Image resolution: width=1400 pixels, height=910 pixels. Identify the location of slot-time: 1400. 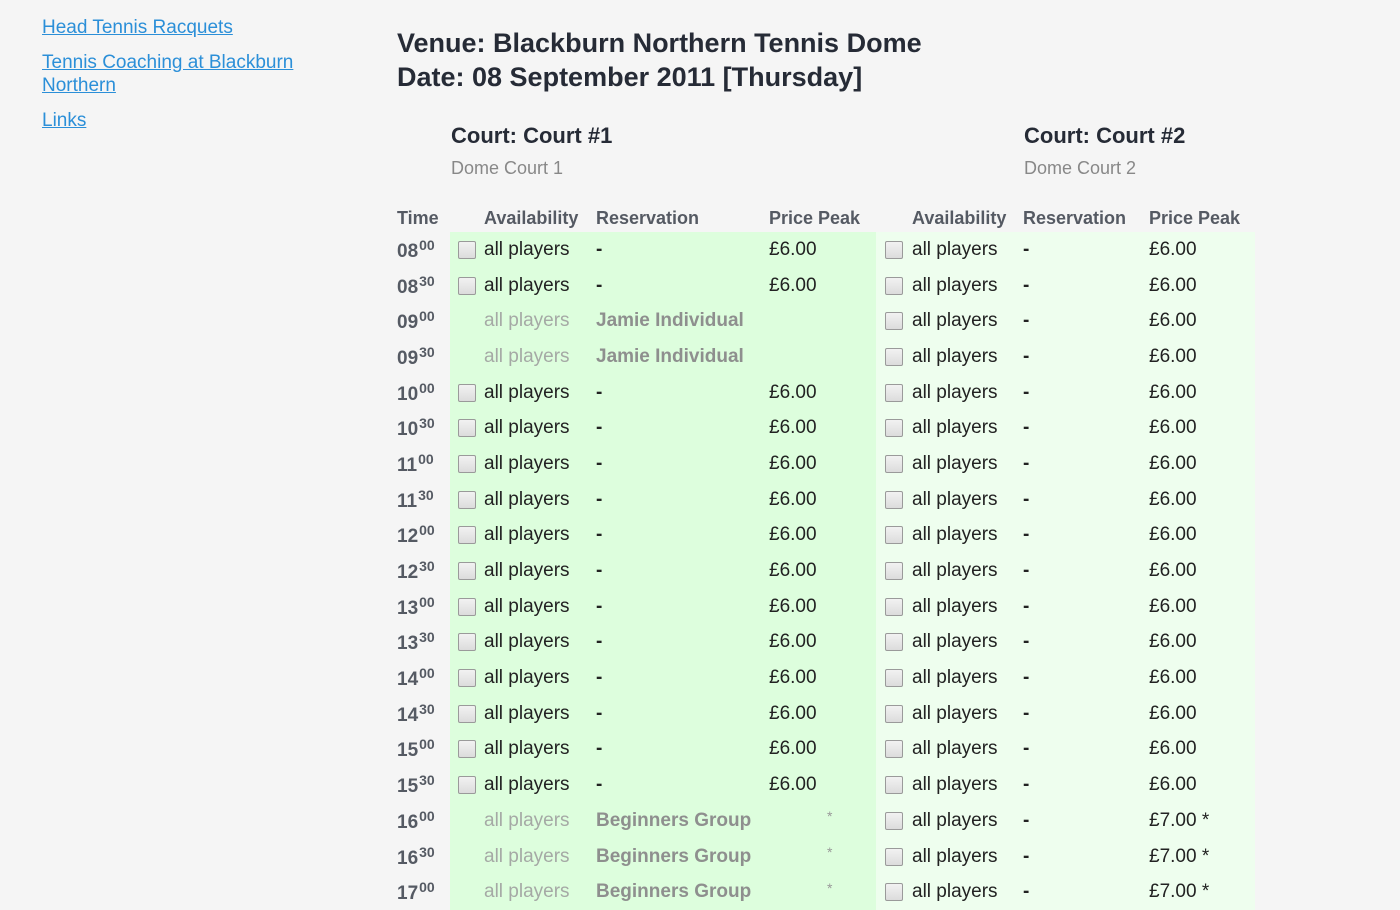
(423, 678).